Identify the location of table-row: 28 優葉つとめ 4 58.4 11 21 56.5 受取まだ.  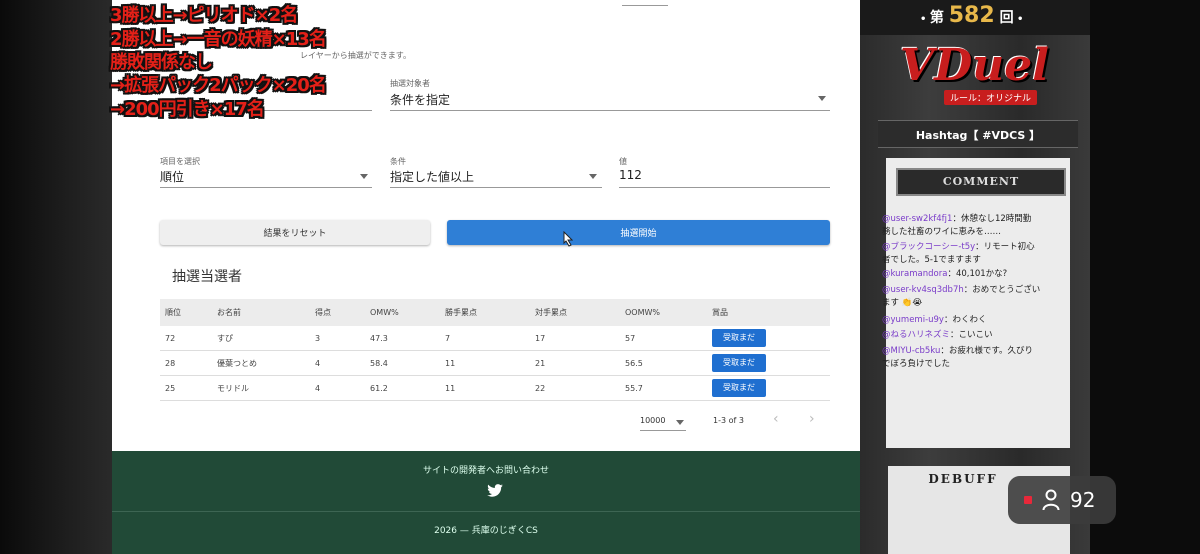
(495, 363).